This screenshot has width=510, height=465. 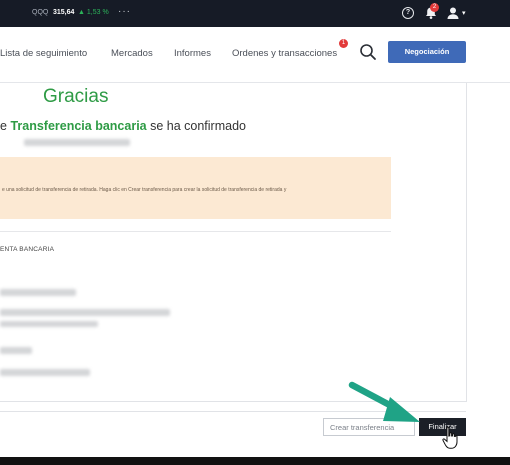 I want to click on ticker-price: 315,64, so click(x=64, y=12).